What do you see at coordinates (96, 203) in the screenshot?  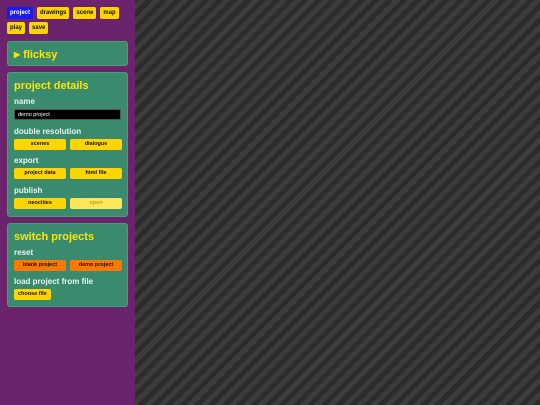 I see `publish-open-button: open` at bounding box center [96, 203].